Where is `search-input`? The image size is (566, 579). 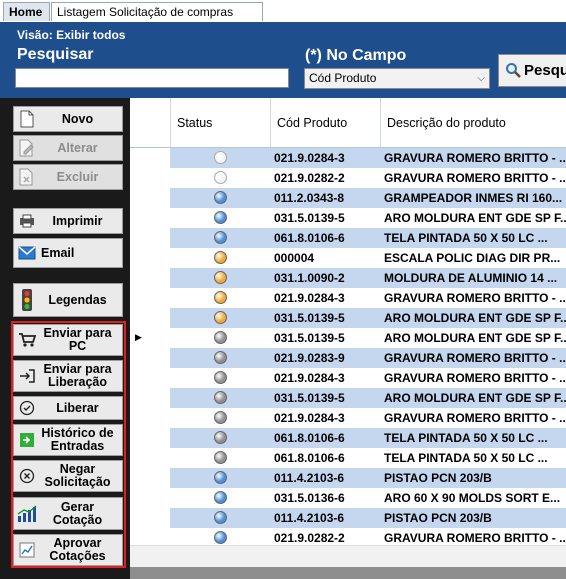 search-input is located at coordinates (152, 78).